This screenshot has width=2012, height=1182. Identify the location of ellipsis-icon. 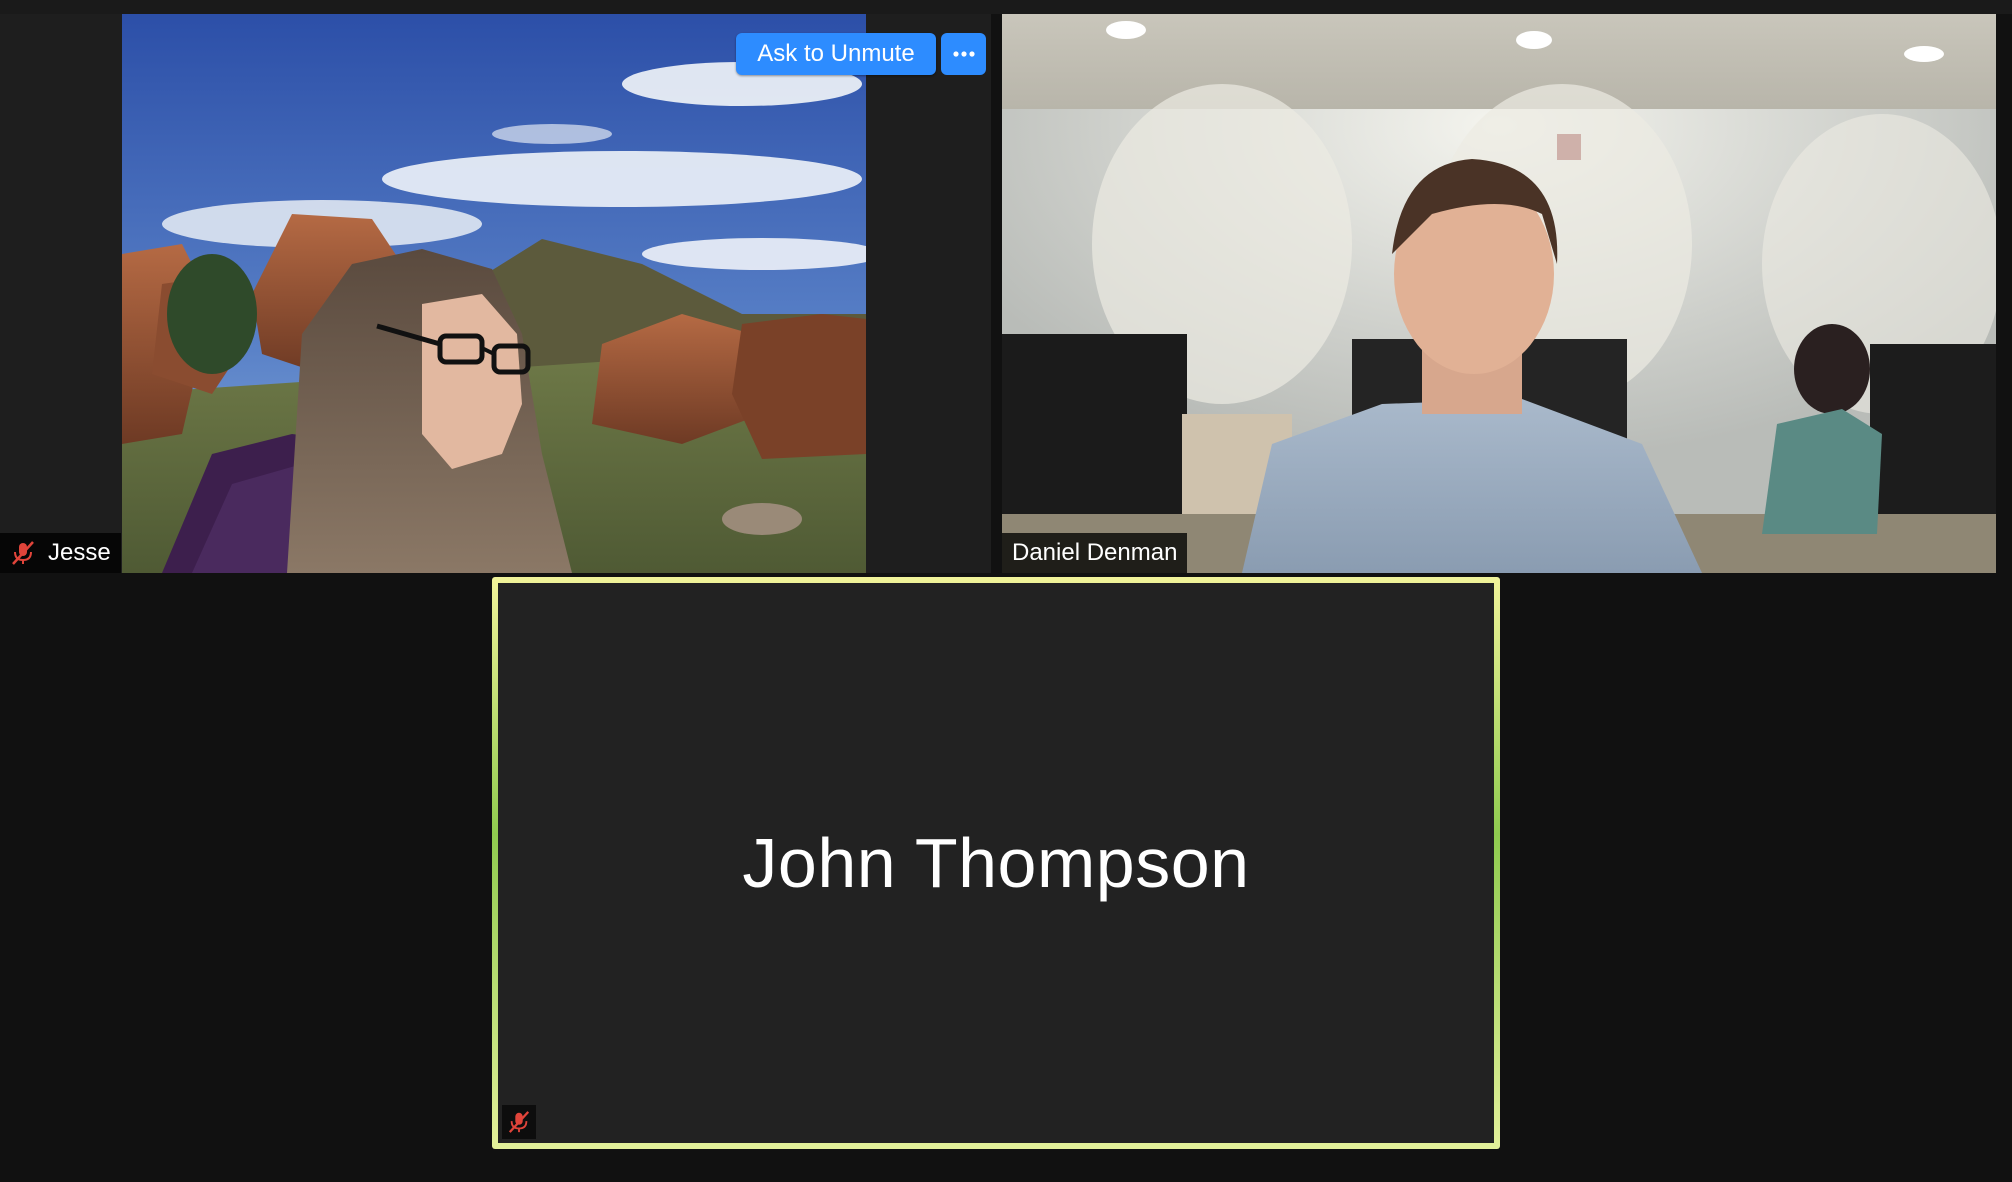
(963, 54).